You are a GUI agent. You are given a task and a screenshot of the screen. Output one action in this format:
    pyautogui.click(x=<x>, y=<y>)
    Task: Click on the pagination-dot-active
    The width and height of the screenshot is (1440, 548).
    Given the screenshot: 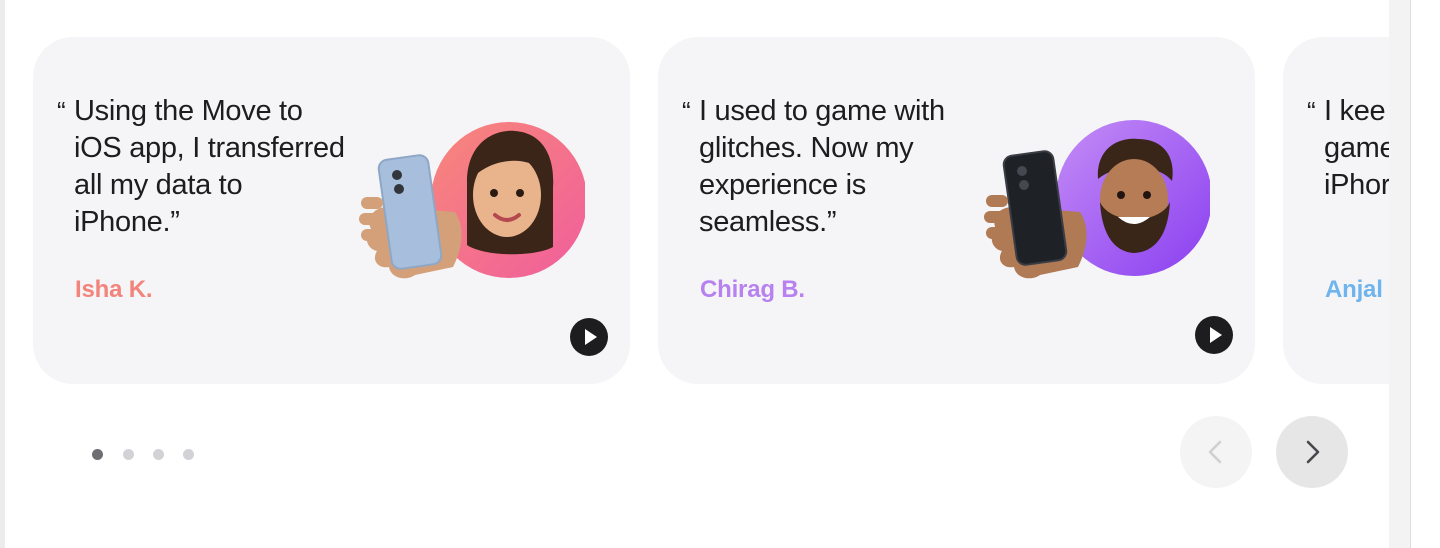 What is the action you would take?
    pyautogui.click(x=97, y=454)
    